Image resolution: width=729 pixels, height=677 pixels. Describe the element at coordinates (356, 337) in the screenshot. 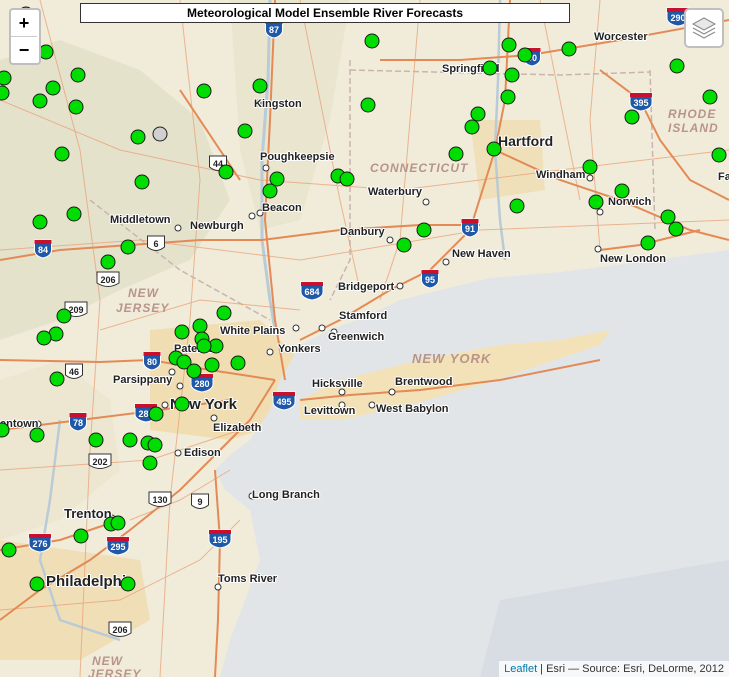

I see `city-label: Greenwich` at that location.